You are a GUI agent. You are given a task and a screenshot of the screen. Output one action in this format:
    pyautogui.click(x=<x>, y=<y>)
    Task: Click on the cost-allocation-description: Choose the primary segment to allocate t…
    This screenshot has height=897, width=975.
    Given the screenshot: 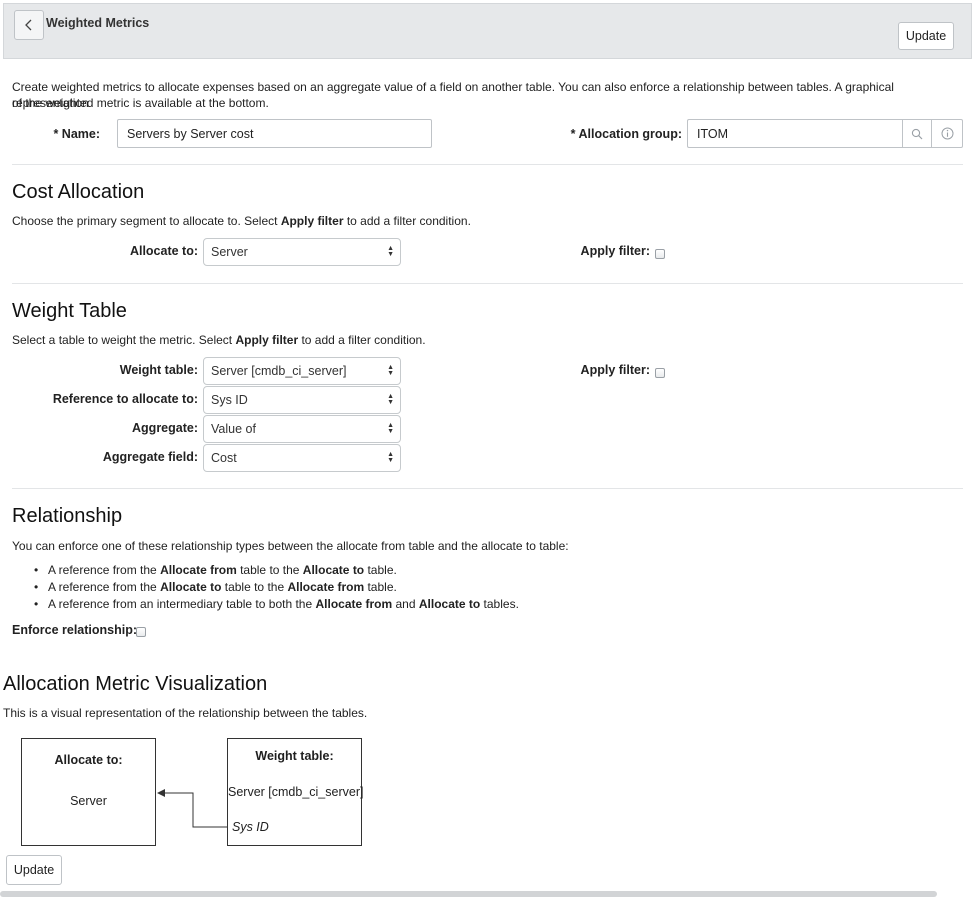 What is the action you would take?
    pyautogui.click(x=241, y=221)
    